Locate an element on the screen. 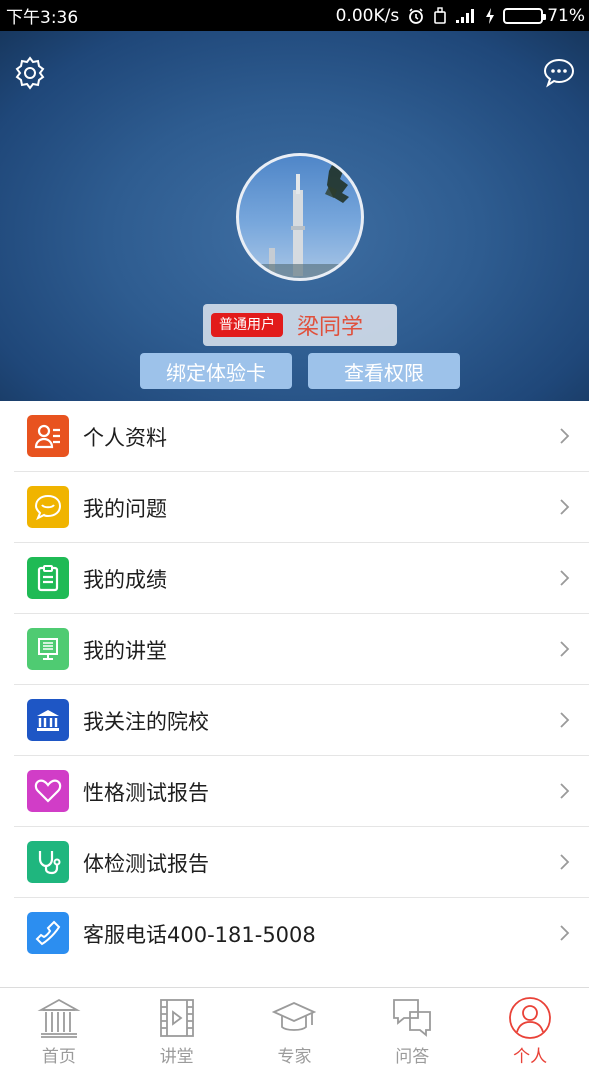 Image resolution: width=589 pixels, height=1070 pixels. gear-icon is located at coordinates (30, 73).